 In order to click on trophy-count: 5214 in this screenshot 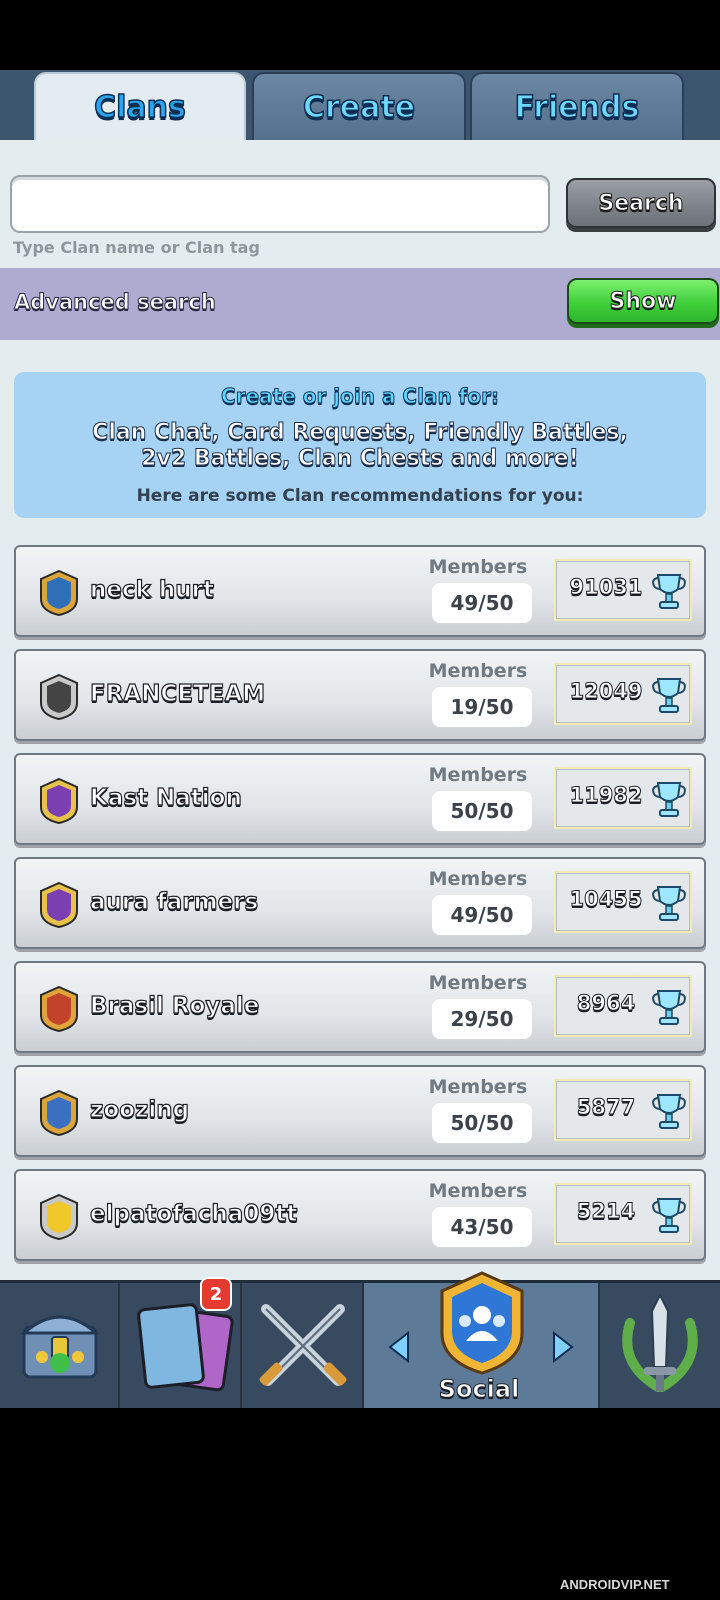, I will do `click(606, 1211)`.